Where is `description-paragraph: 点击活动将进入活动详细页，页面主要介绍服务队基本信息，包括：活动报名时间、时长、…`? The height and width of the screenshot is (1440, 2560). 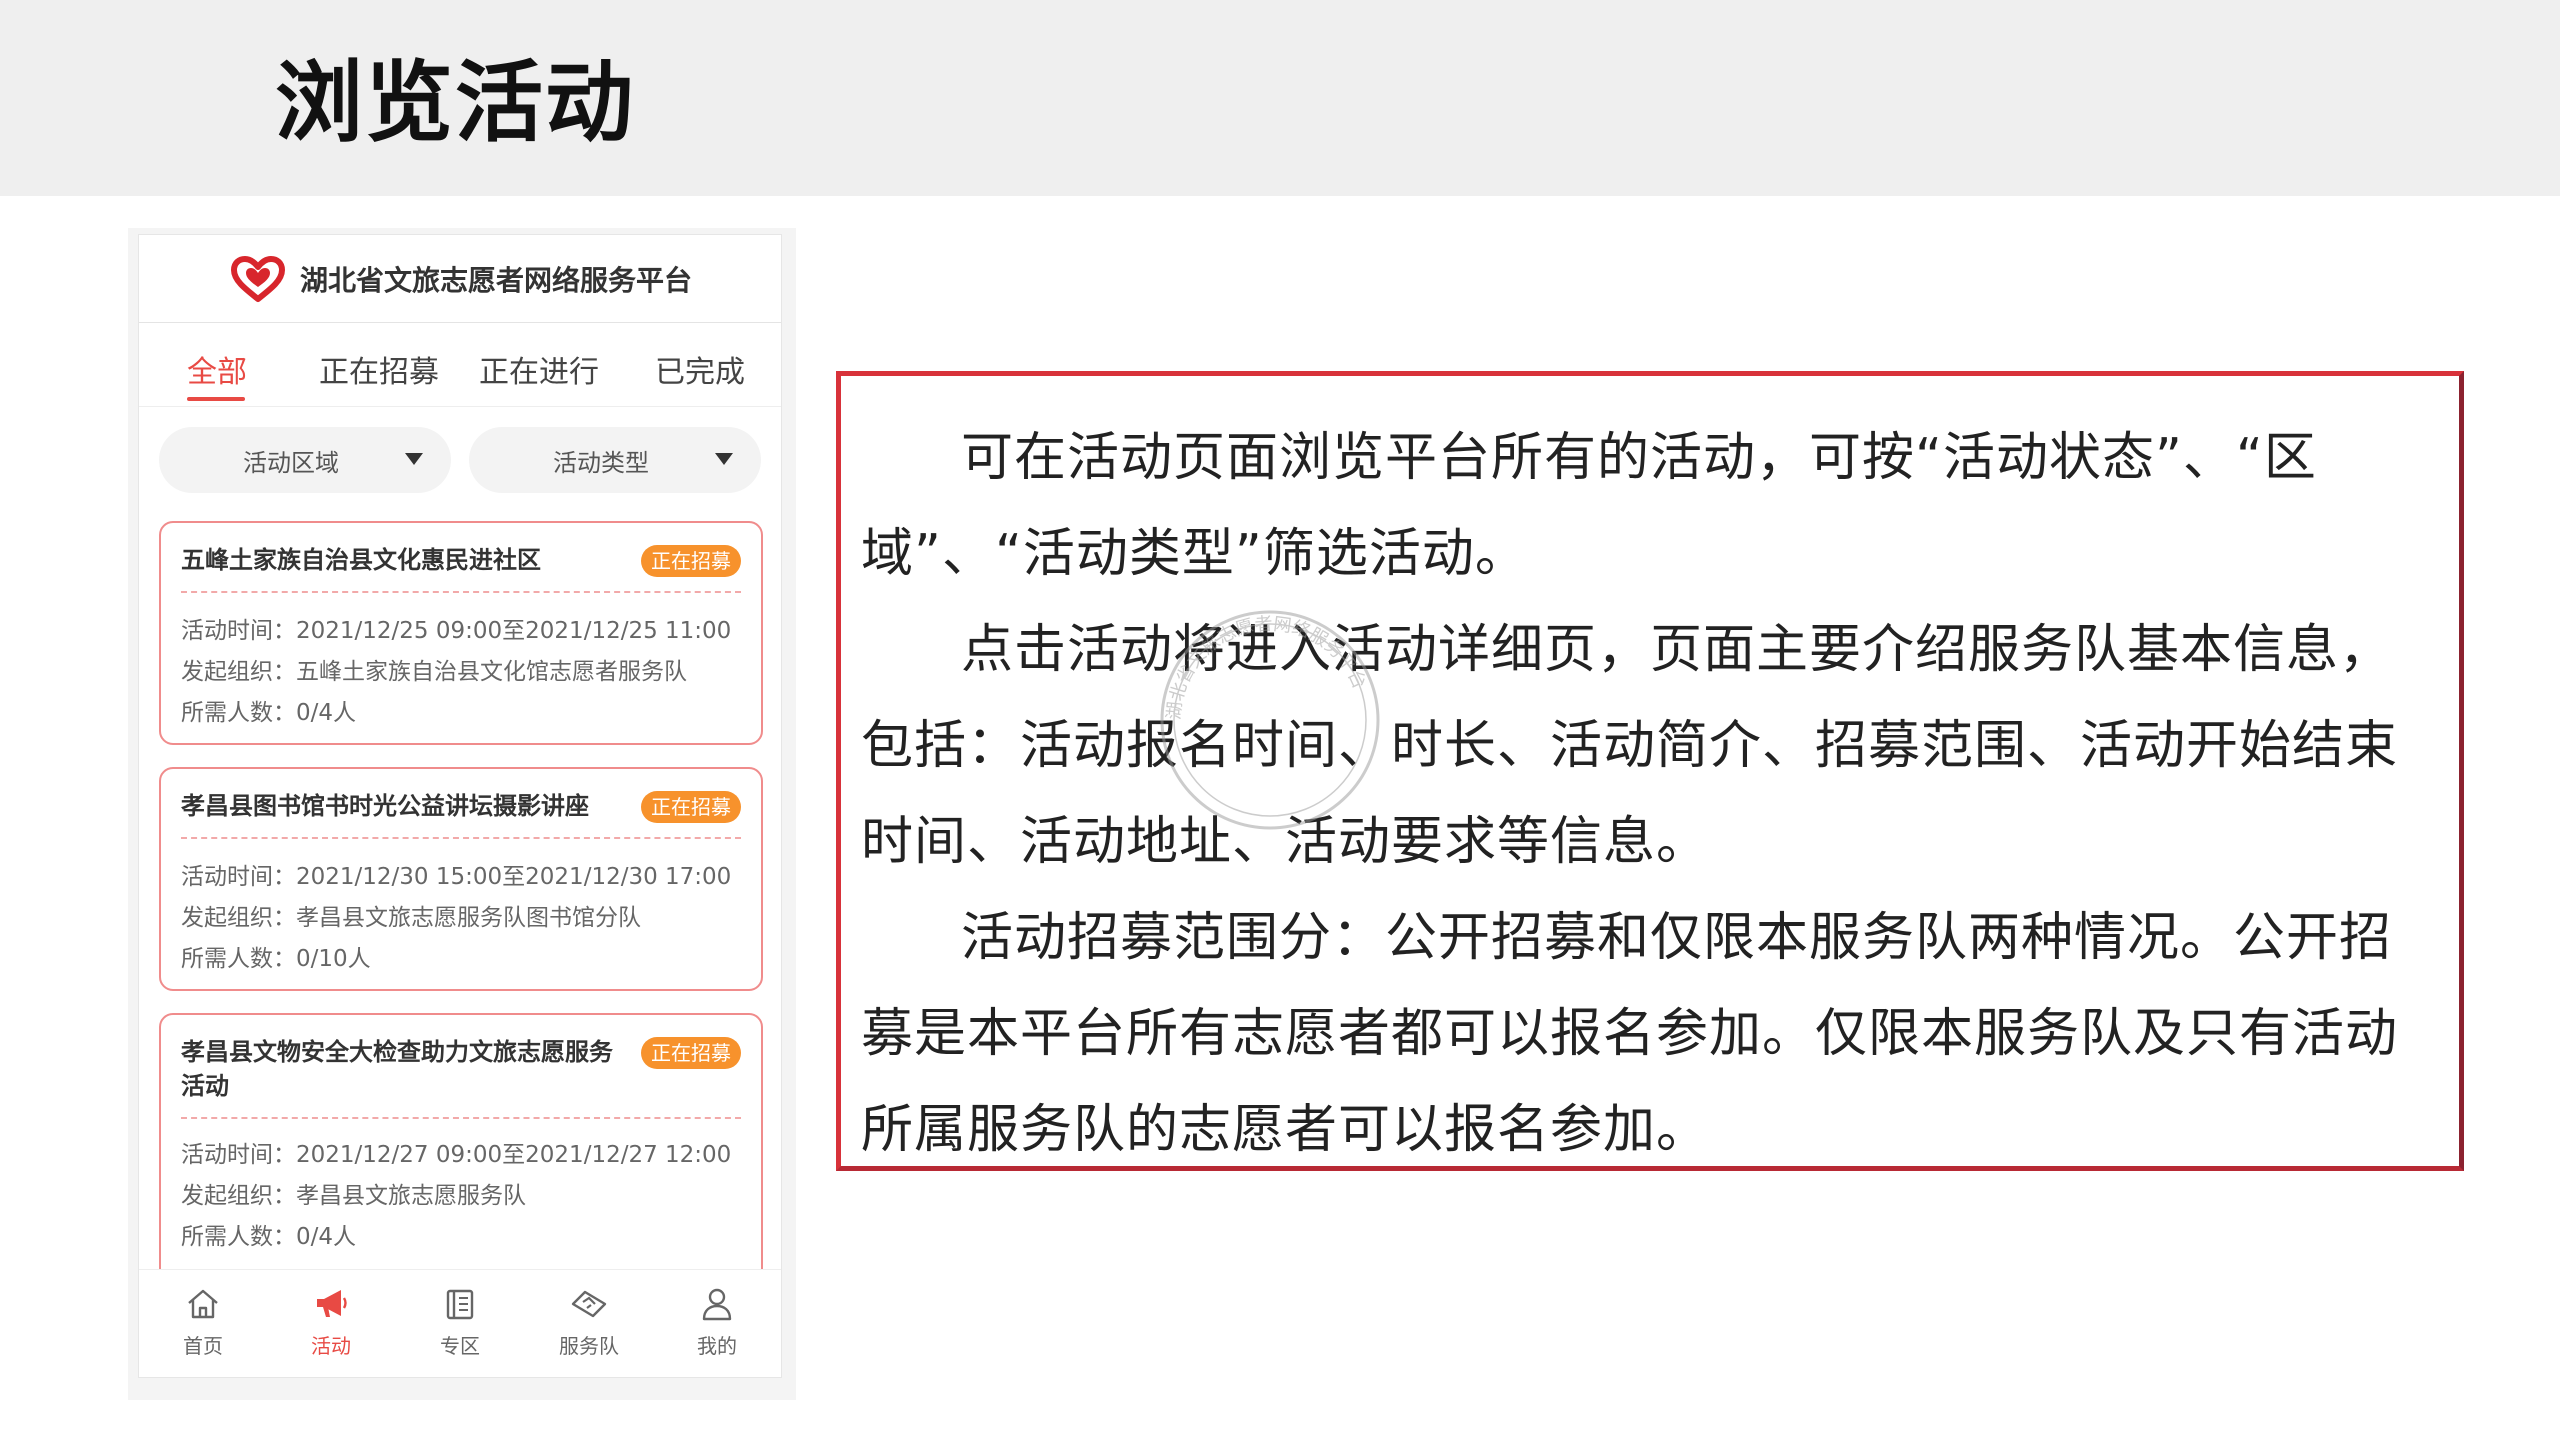 description-paragraph: 点击活动将进入活动详细页，页面主要介绍服务队基本信息，包括：活动报名时间、时长、… is located at coordinates (1630, 746).